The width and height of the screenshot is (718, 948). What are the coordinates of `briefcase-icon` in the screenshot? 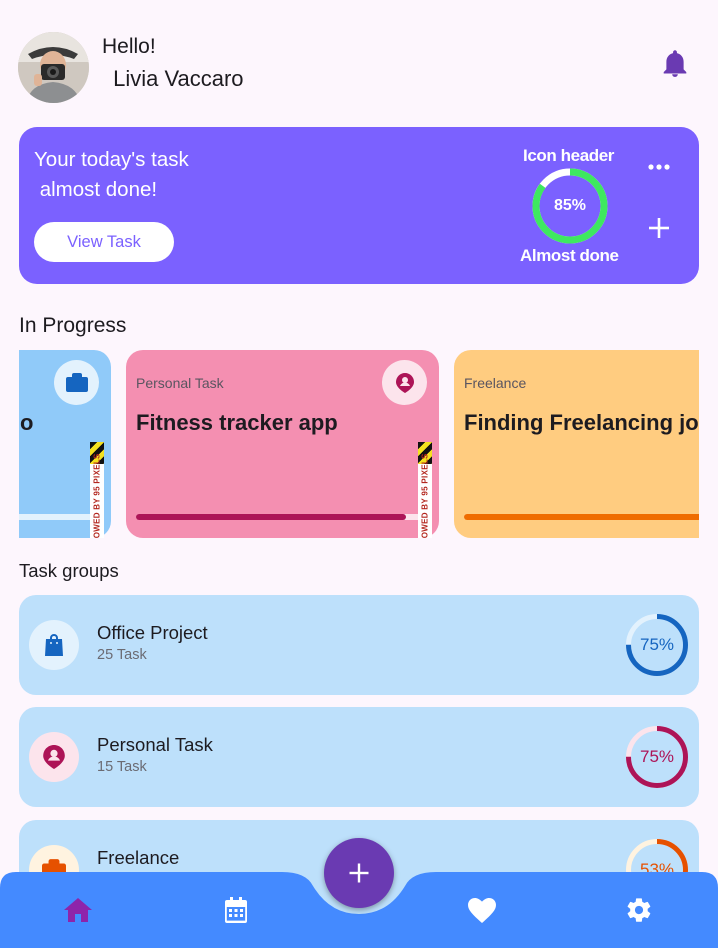 It's located at (76, 382).